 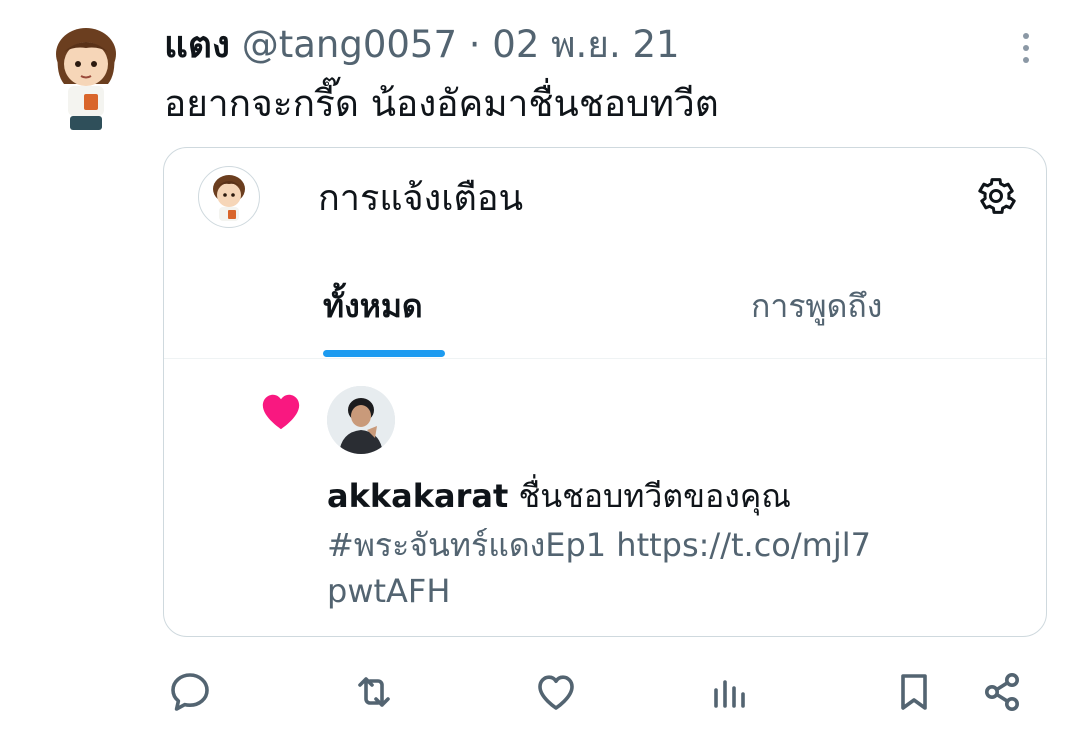 I want to click on notification-line: akkakarat ชื่นชอบทวีตของคุณ, so click(x=559, y=496).